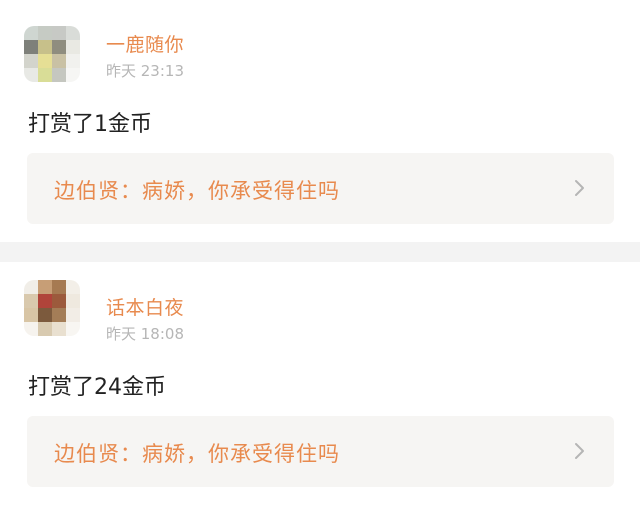  Describe the element at coordinates (145, 306) in the screenshot. I see `username-link: 话本白夜` at that location.